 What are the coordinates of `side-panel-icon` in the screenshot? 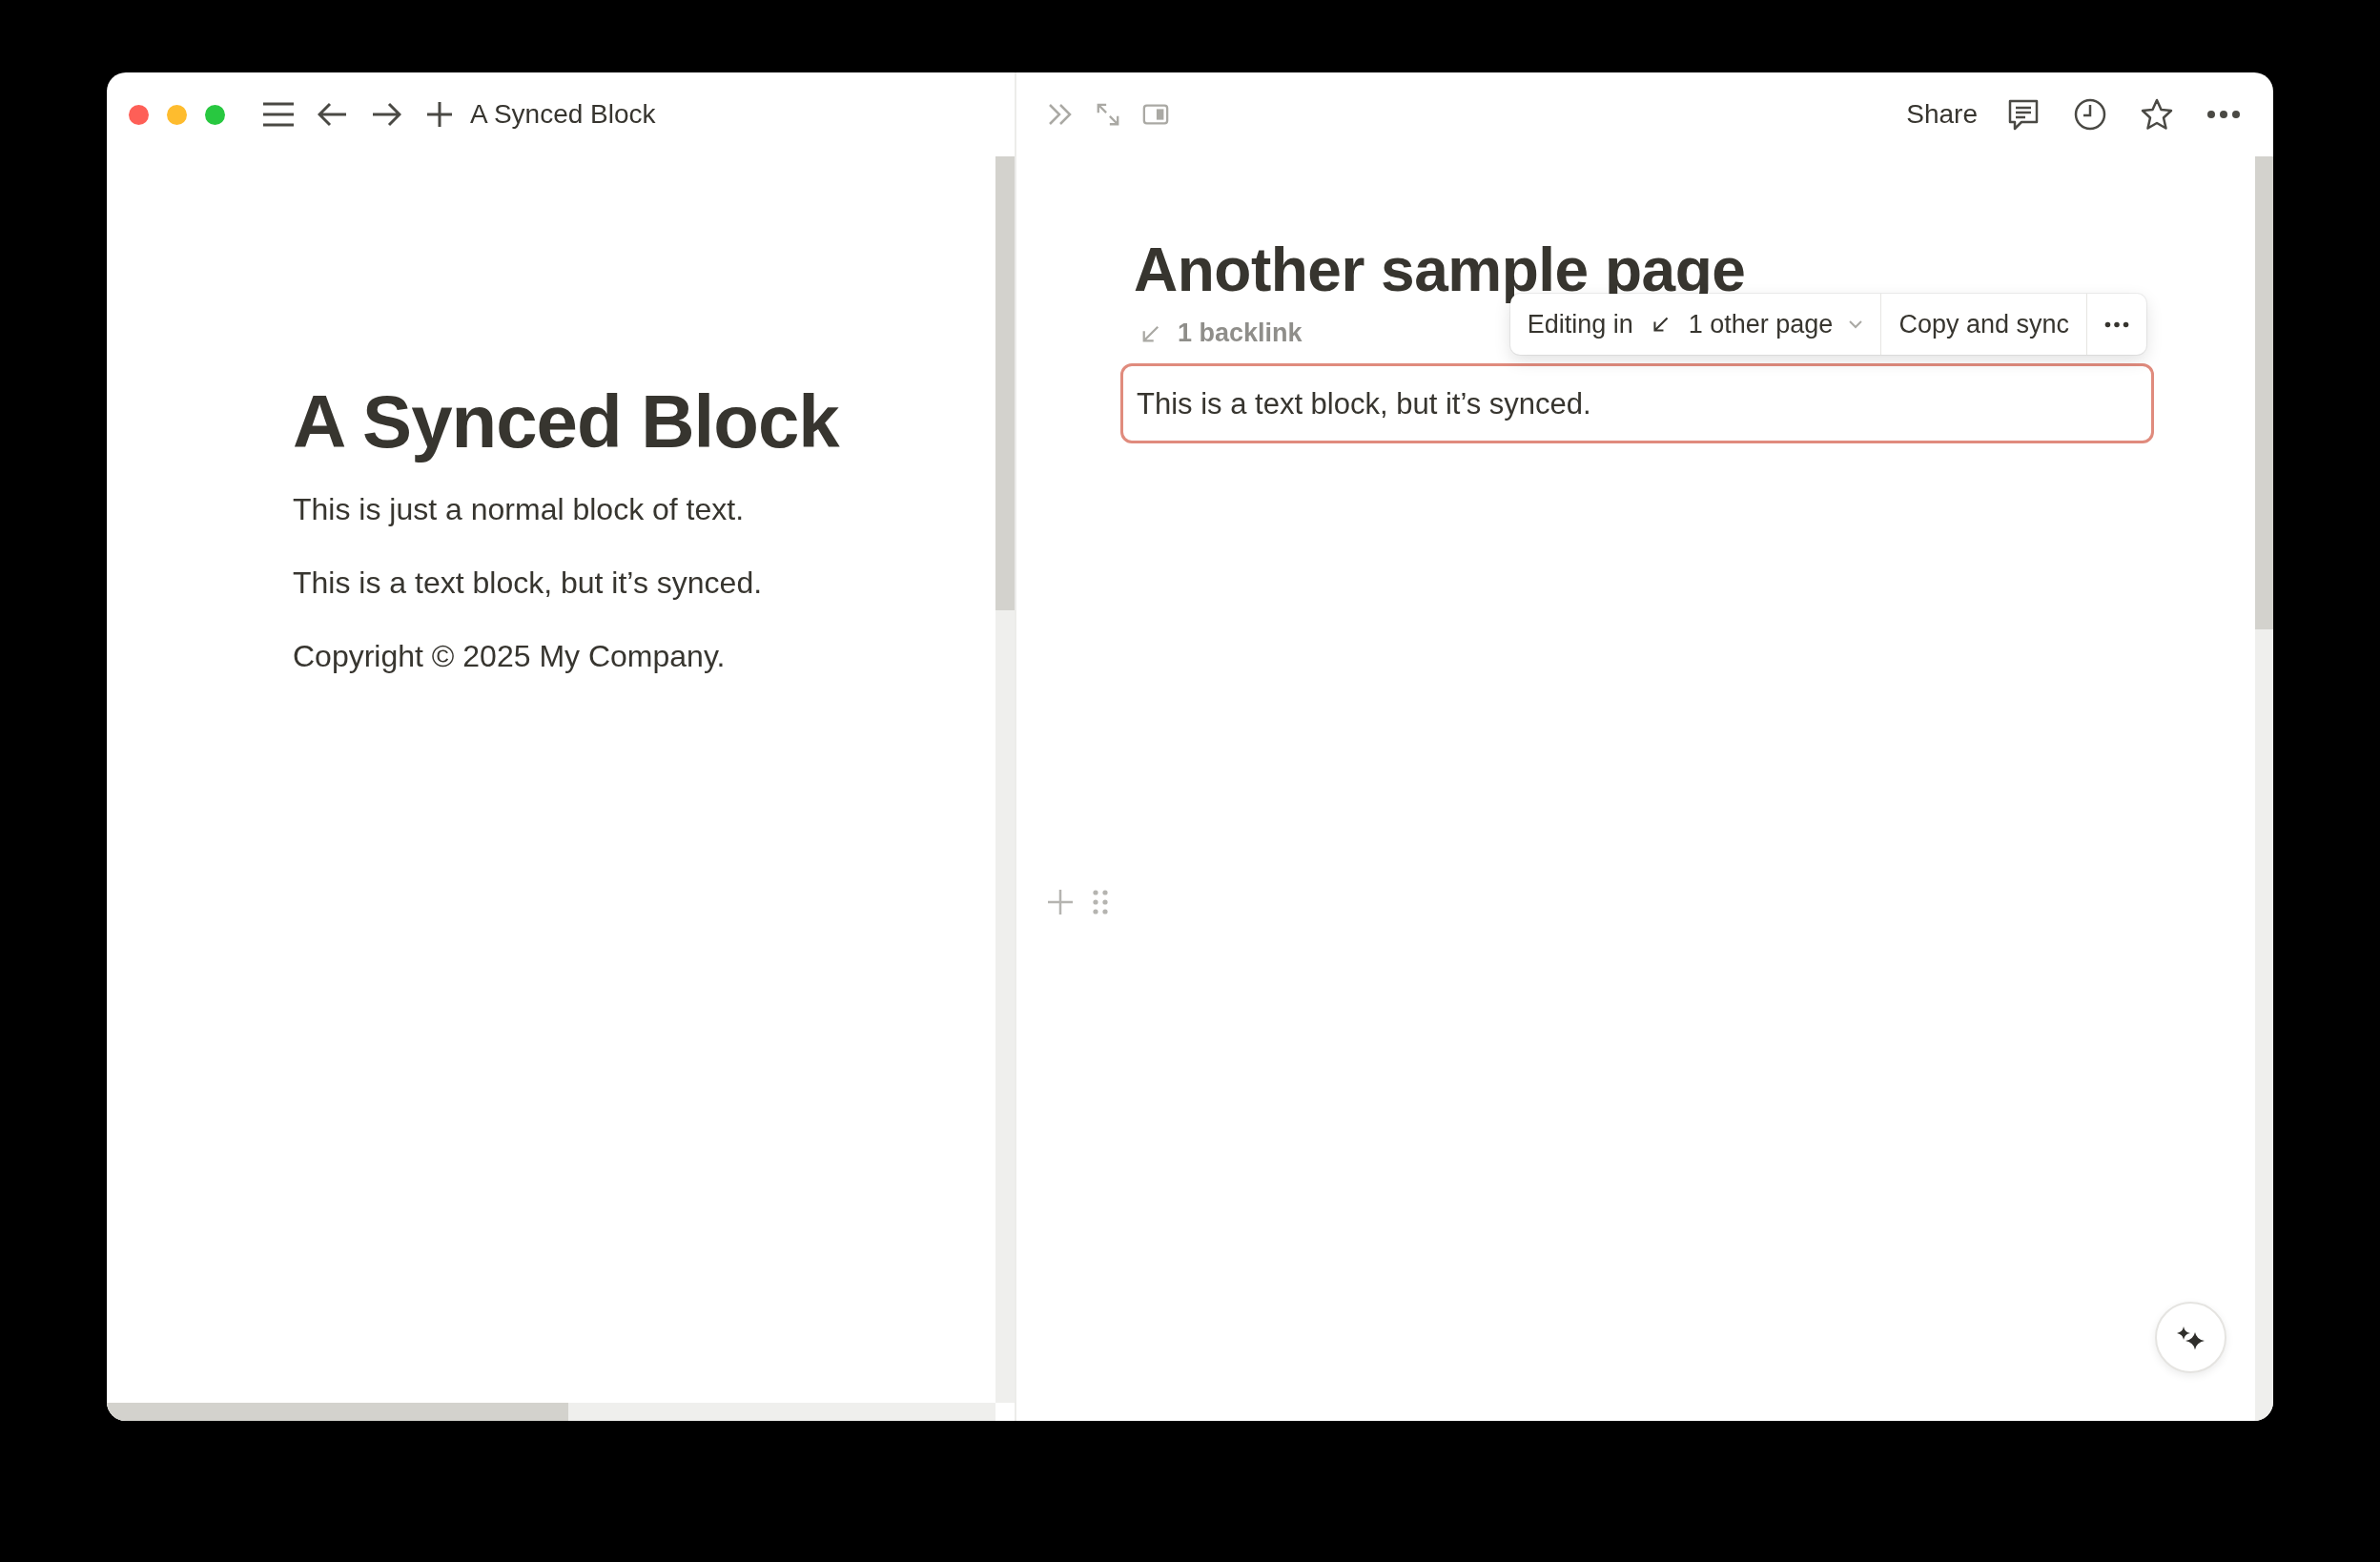 It's located at (1156, 115).